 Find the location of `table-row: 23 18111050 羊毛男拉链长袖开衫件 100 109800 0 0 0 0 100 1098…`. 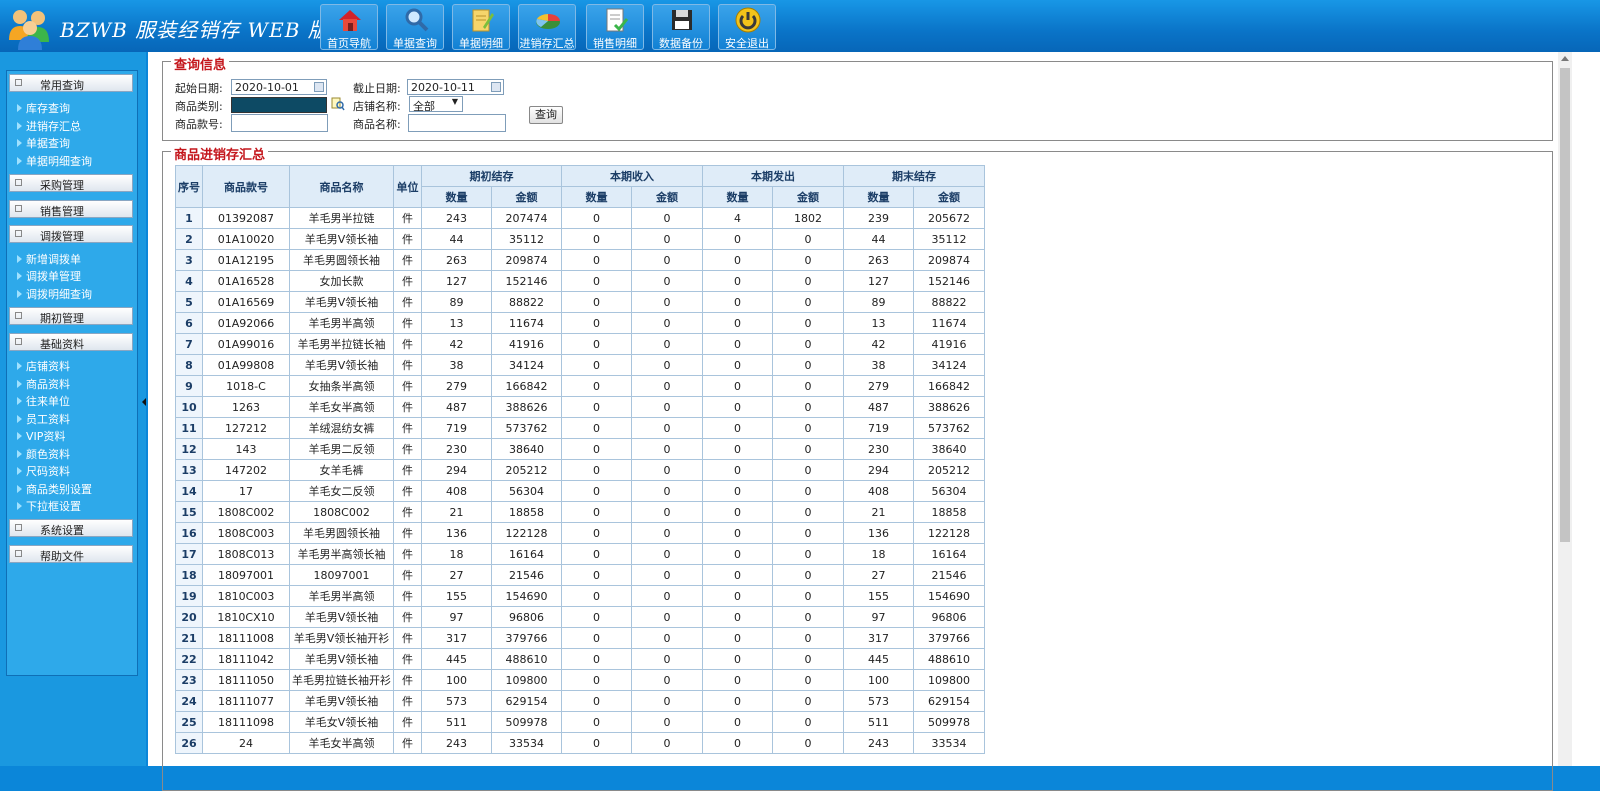

table-row: 23 18111050 羊毛男拉链长袖开衫件 100 109800 0 0 0 0 100 1098… is located at coordinates (580, 680).